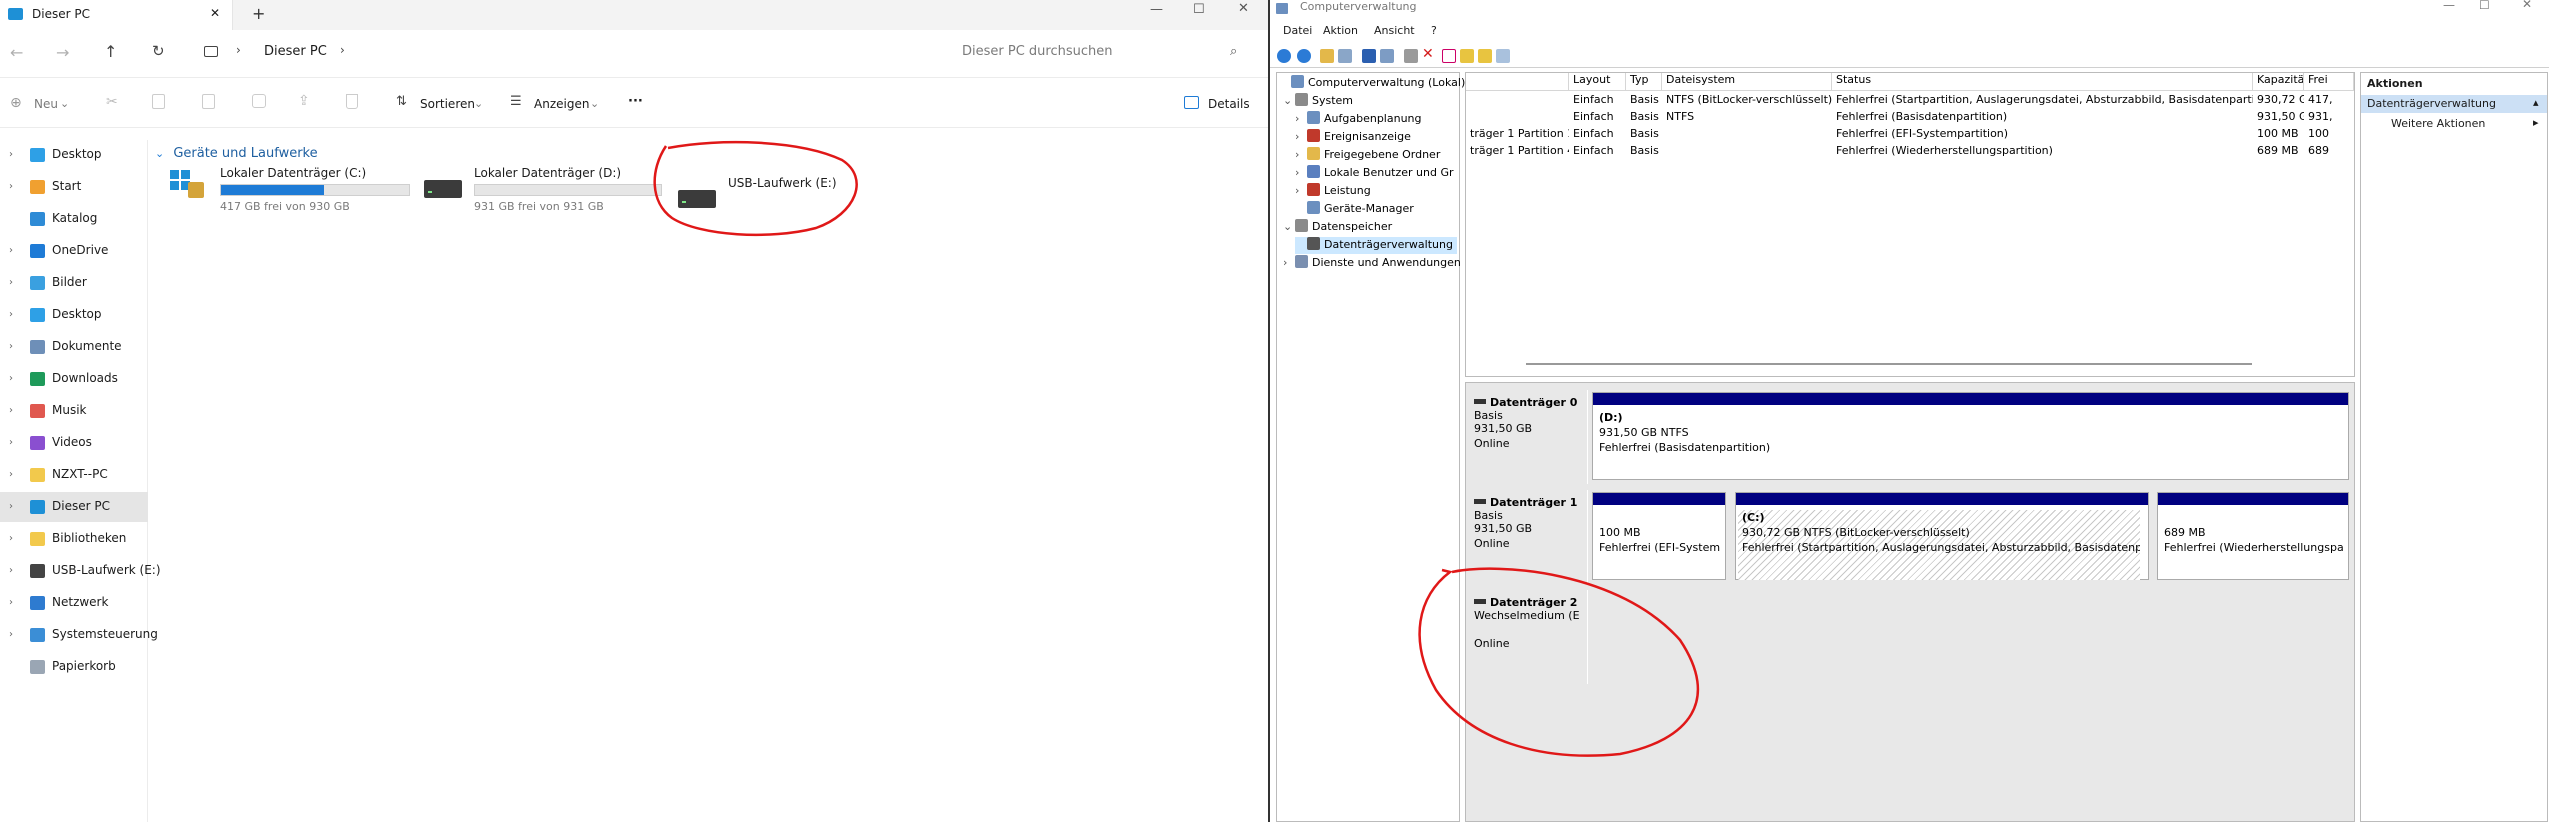  I want to click on nav-item-katalog: Katalog, so click(74, 219).